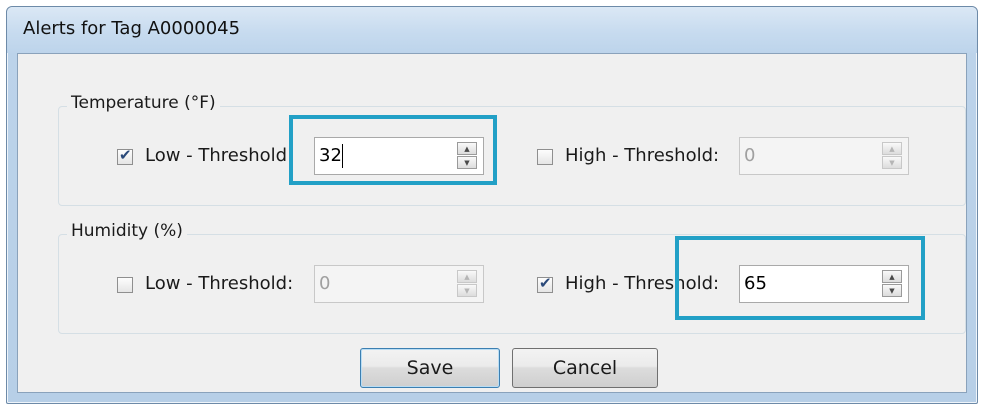 The width and height of the screenshot is (984, 408). Describe the element at coordinates (545, 157) in the screenshot. I see `temperature-high-checkbox` at that location.